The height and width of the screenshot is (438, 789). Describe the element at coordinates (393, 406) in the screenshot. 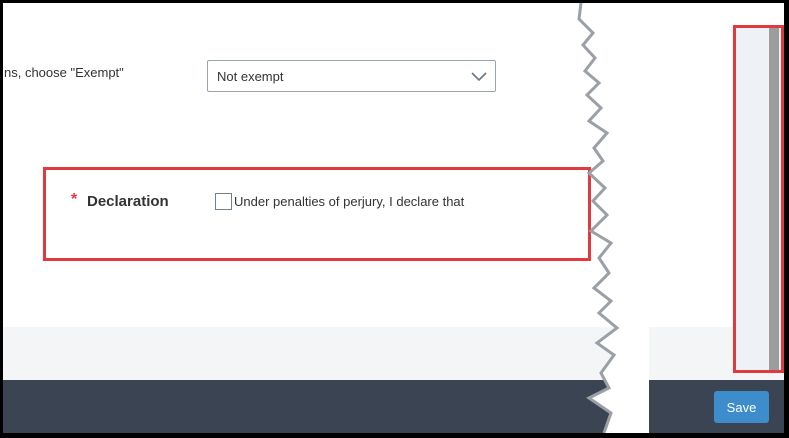

I see `footer-bar` at that location.